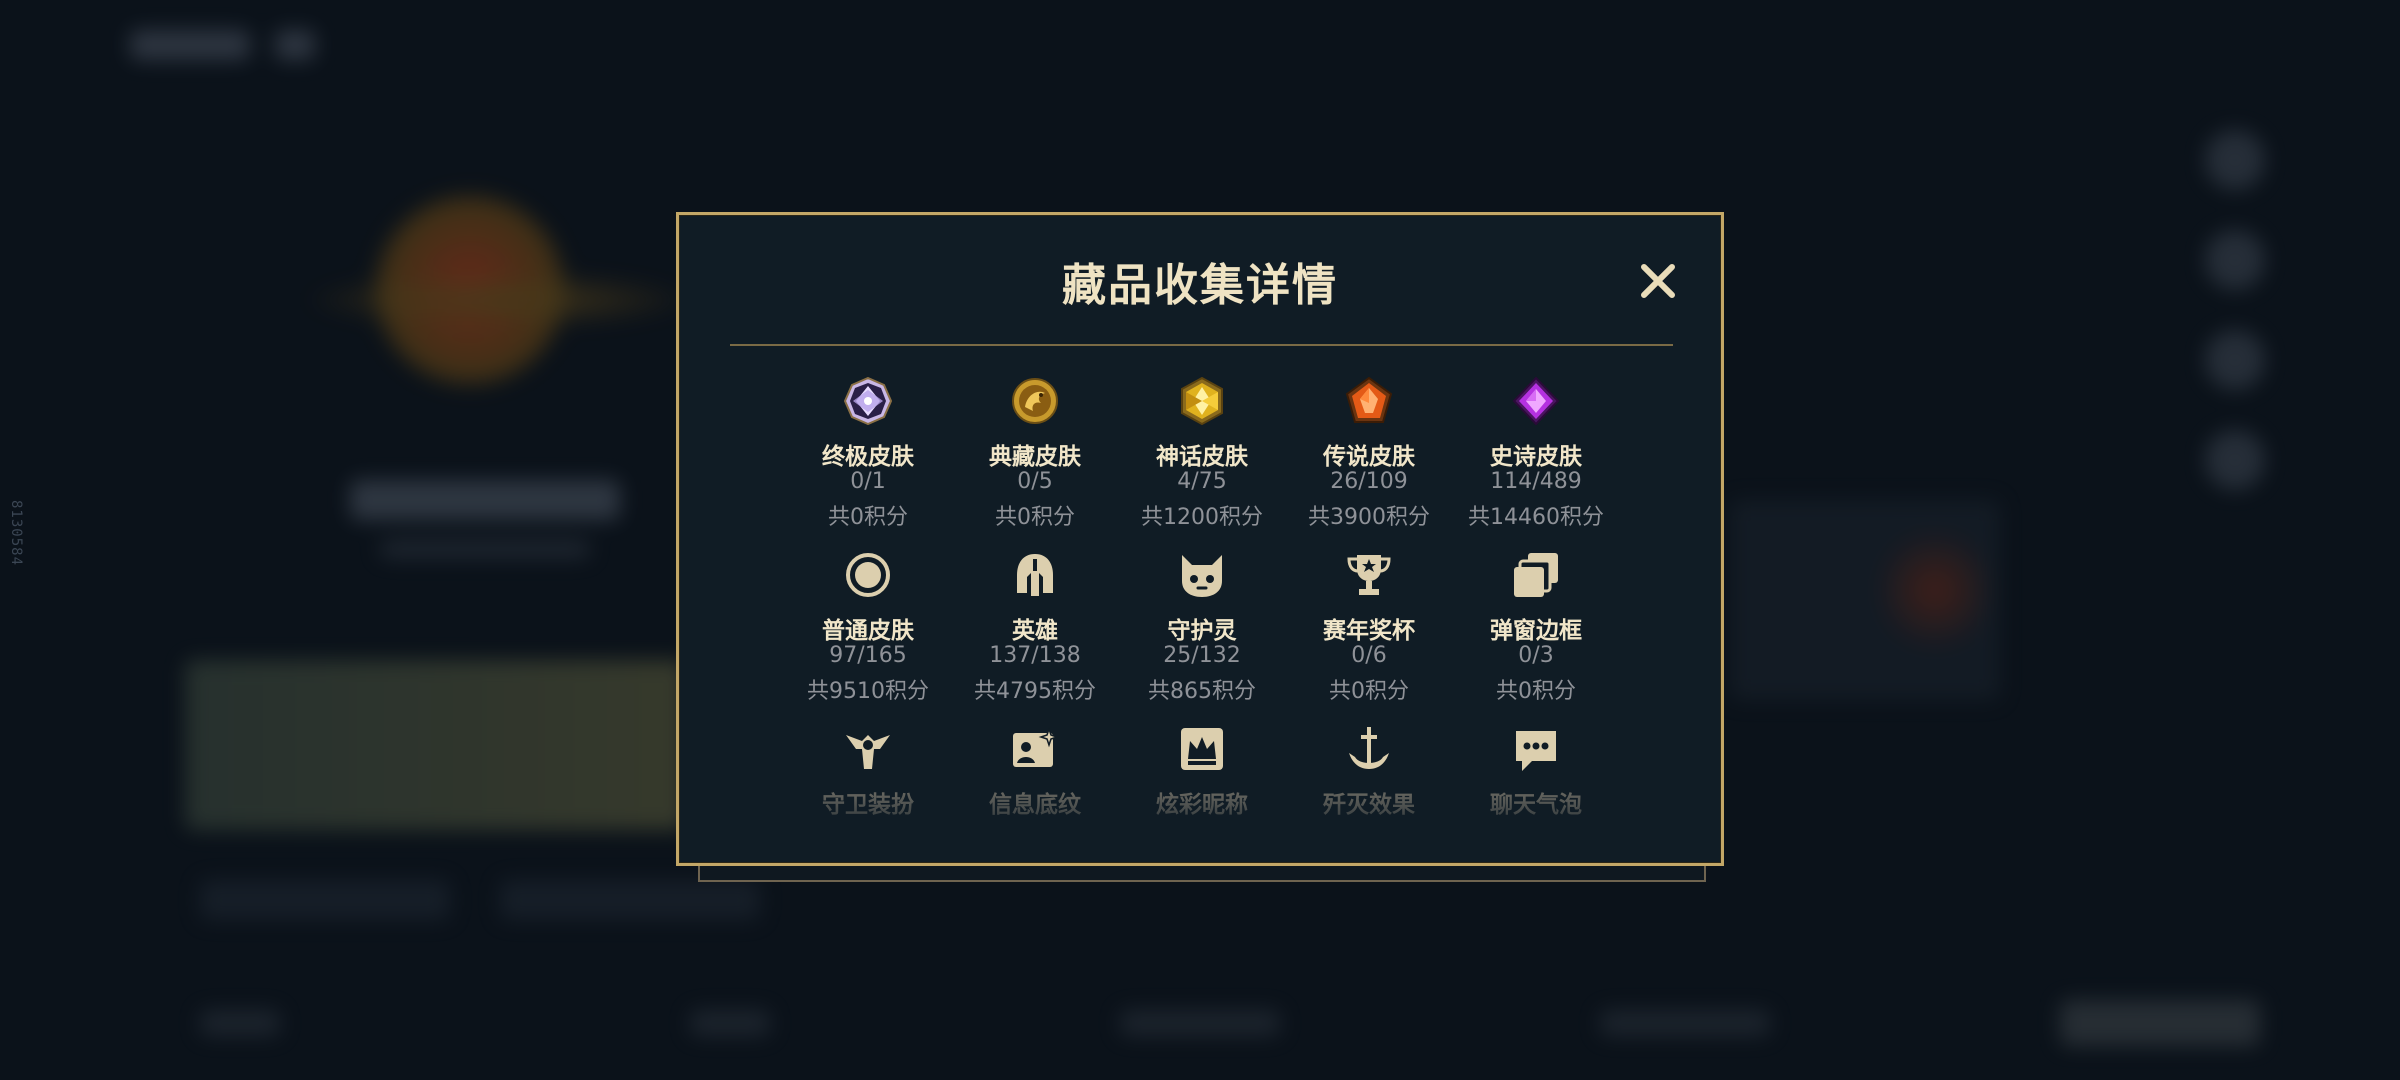 Image resolution: width=2400 pixels, height=1080 pixels. I want to click on ultimate-gem-icon, so click(868, 401).